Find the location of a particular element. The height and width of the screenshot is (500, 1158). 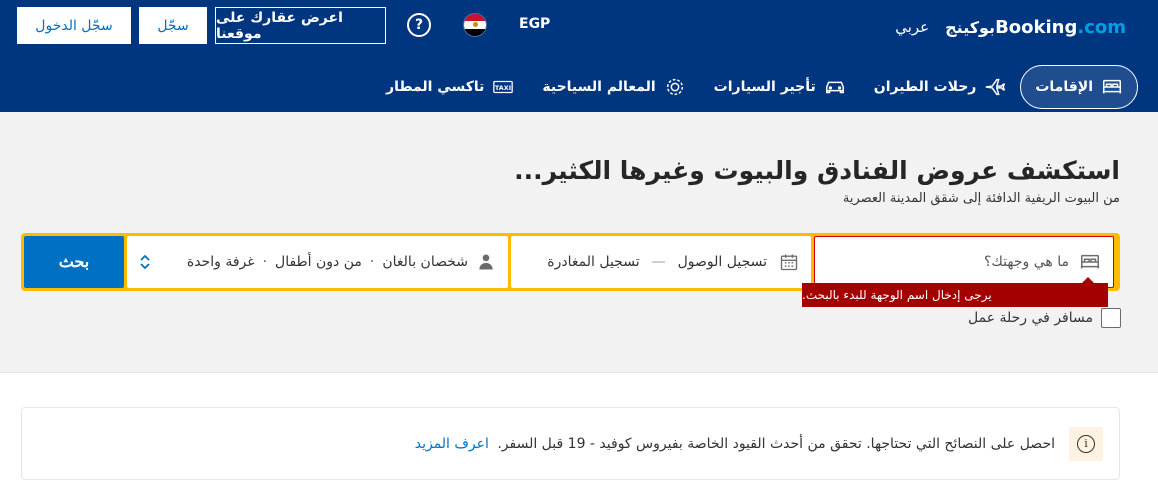

calendar-icon is located at coordinates (789, 262).